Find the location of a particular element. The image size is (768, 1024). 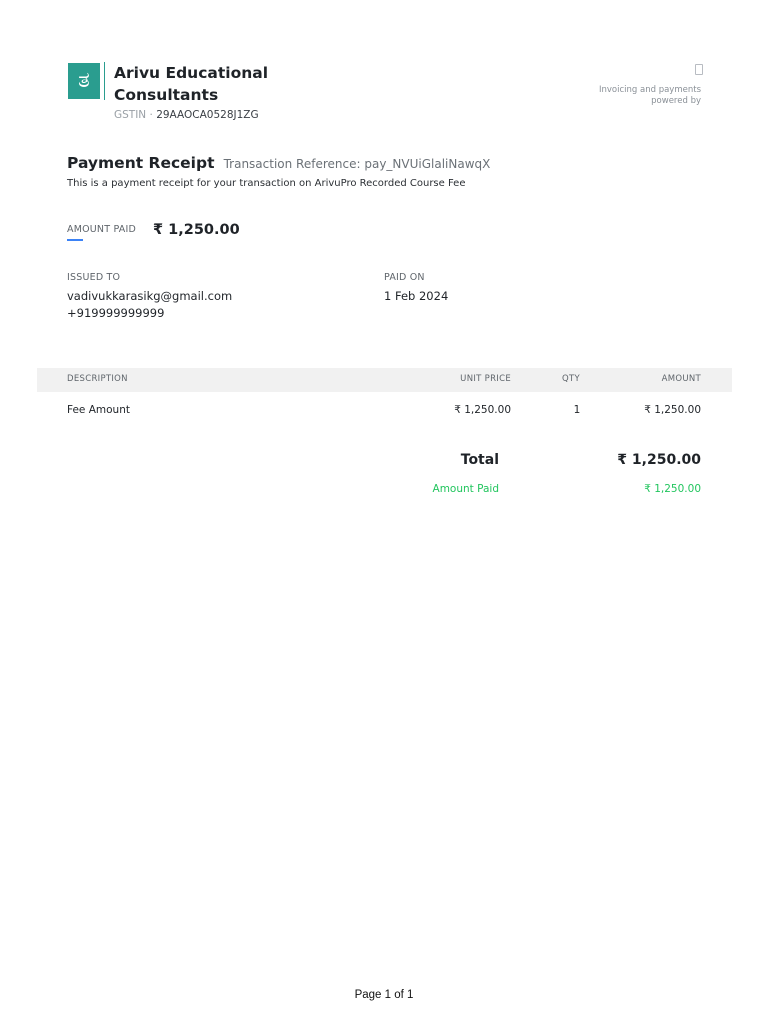

column-header-amount: AMOUNT is located at coordinates (681, 379).